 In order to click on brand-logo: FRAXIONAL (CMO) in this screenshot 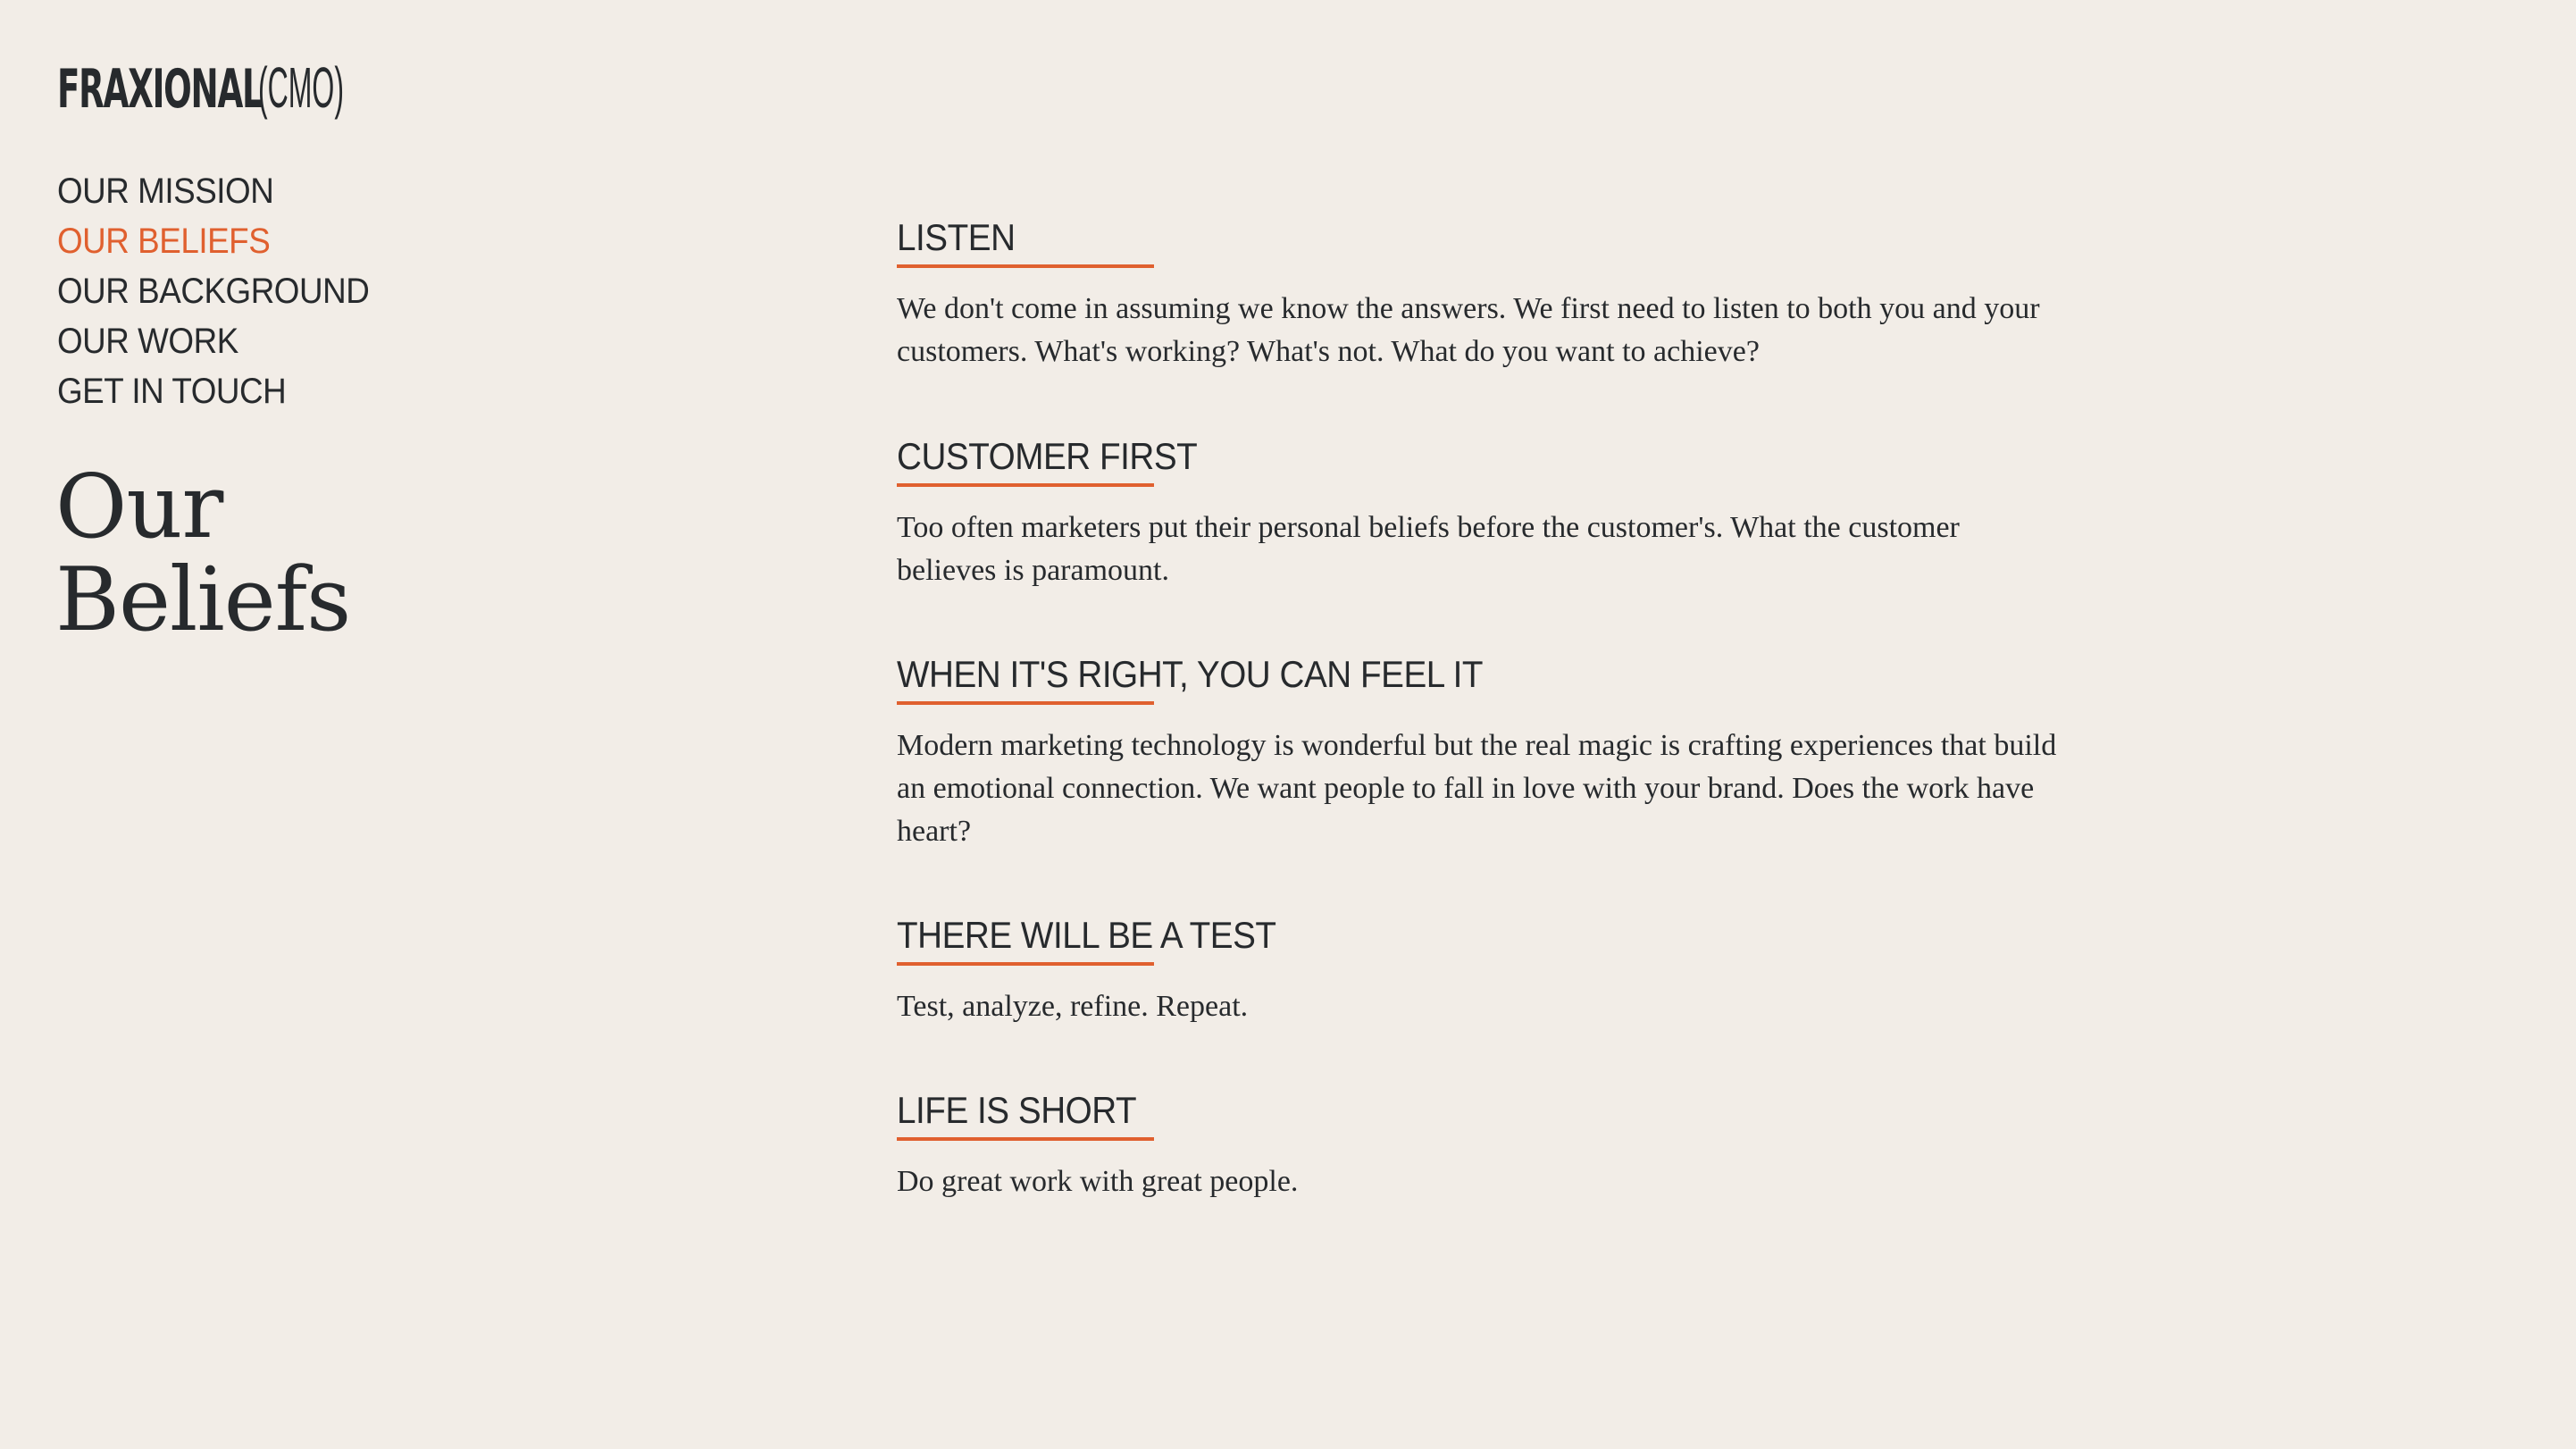, I will do `click(201, 87)`.